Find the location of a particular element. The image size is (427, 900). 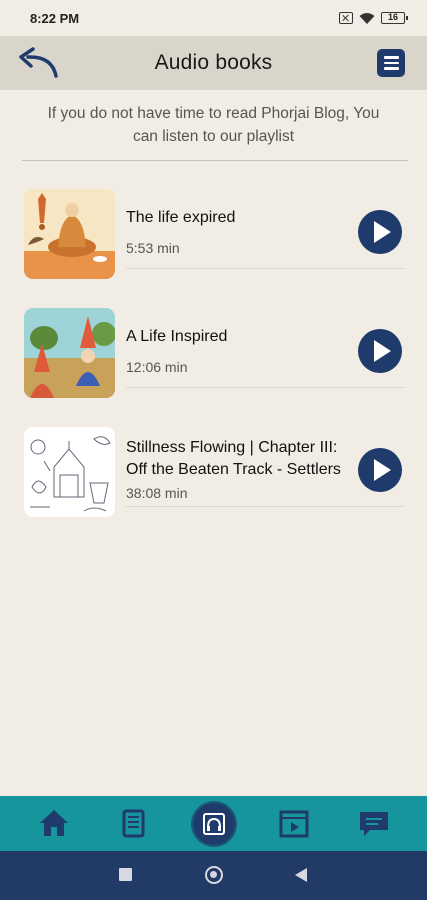

app-header: Audio books is located at coordinates (213, 63).